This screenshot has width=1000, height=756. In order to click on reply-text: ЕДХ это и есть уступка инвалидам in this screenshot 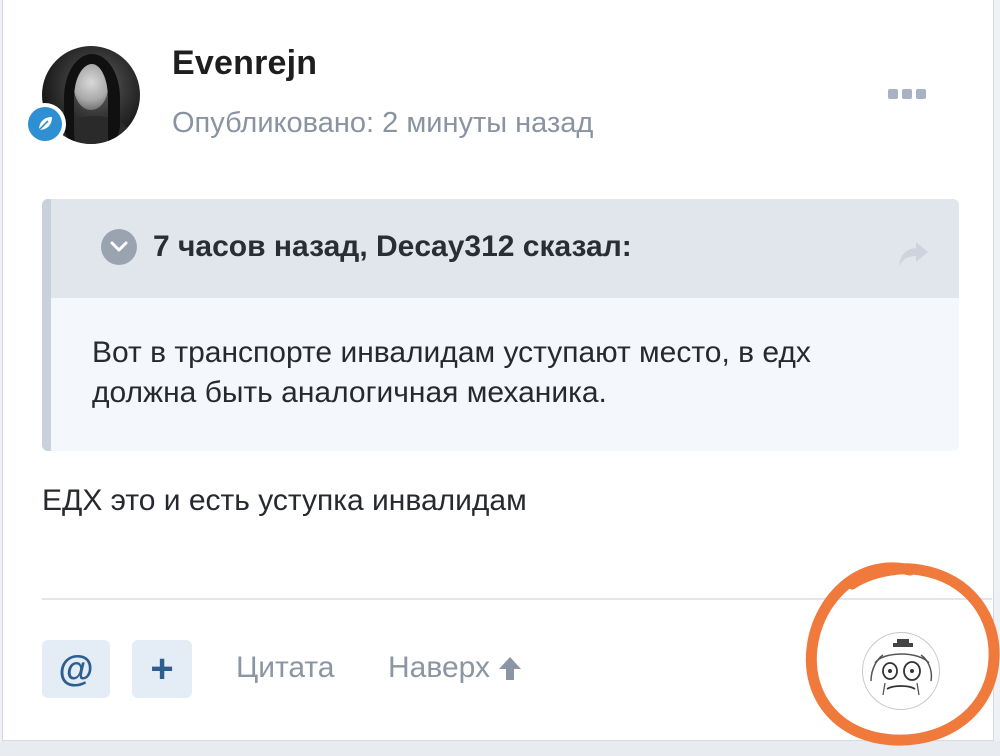, I will do `click(284, 500)`.